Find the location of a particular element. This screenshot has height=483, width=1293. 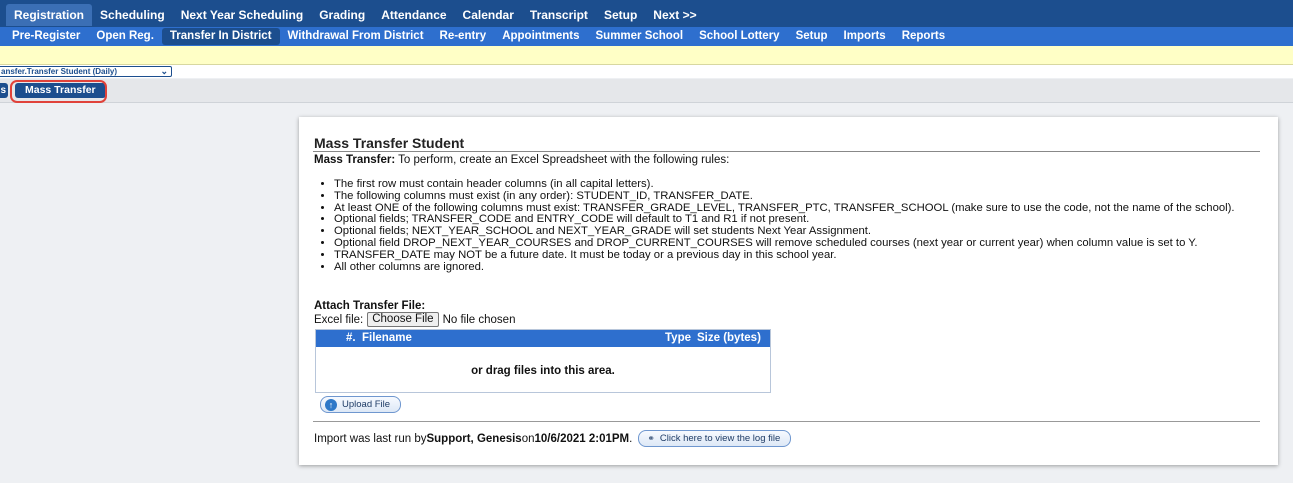

top-nav-scheduling: Scheduling is located at coordinates (132, 15).